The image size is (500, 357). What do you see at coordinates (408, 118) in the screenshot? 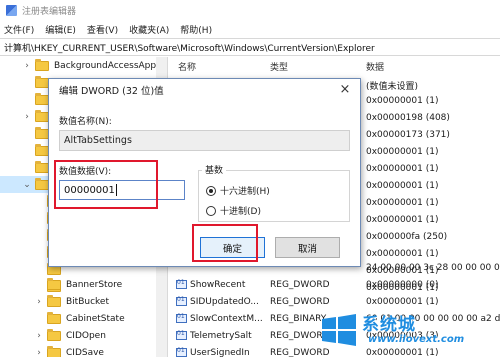
I see `row-data: 0x00000198 (408)` at bounding box center [408, 118].